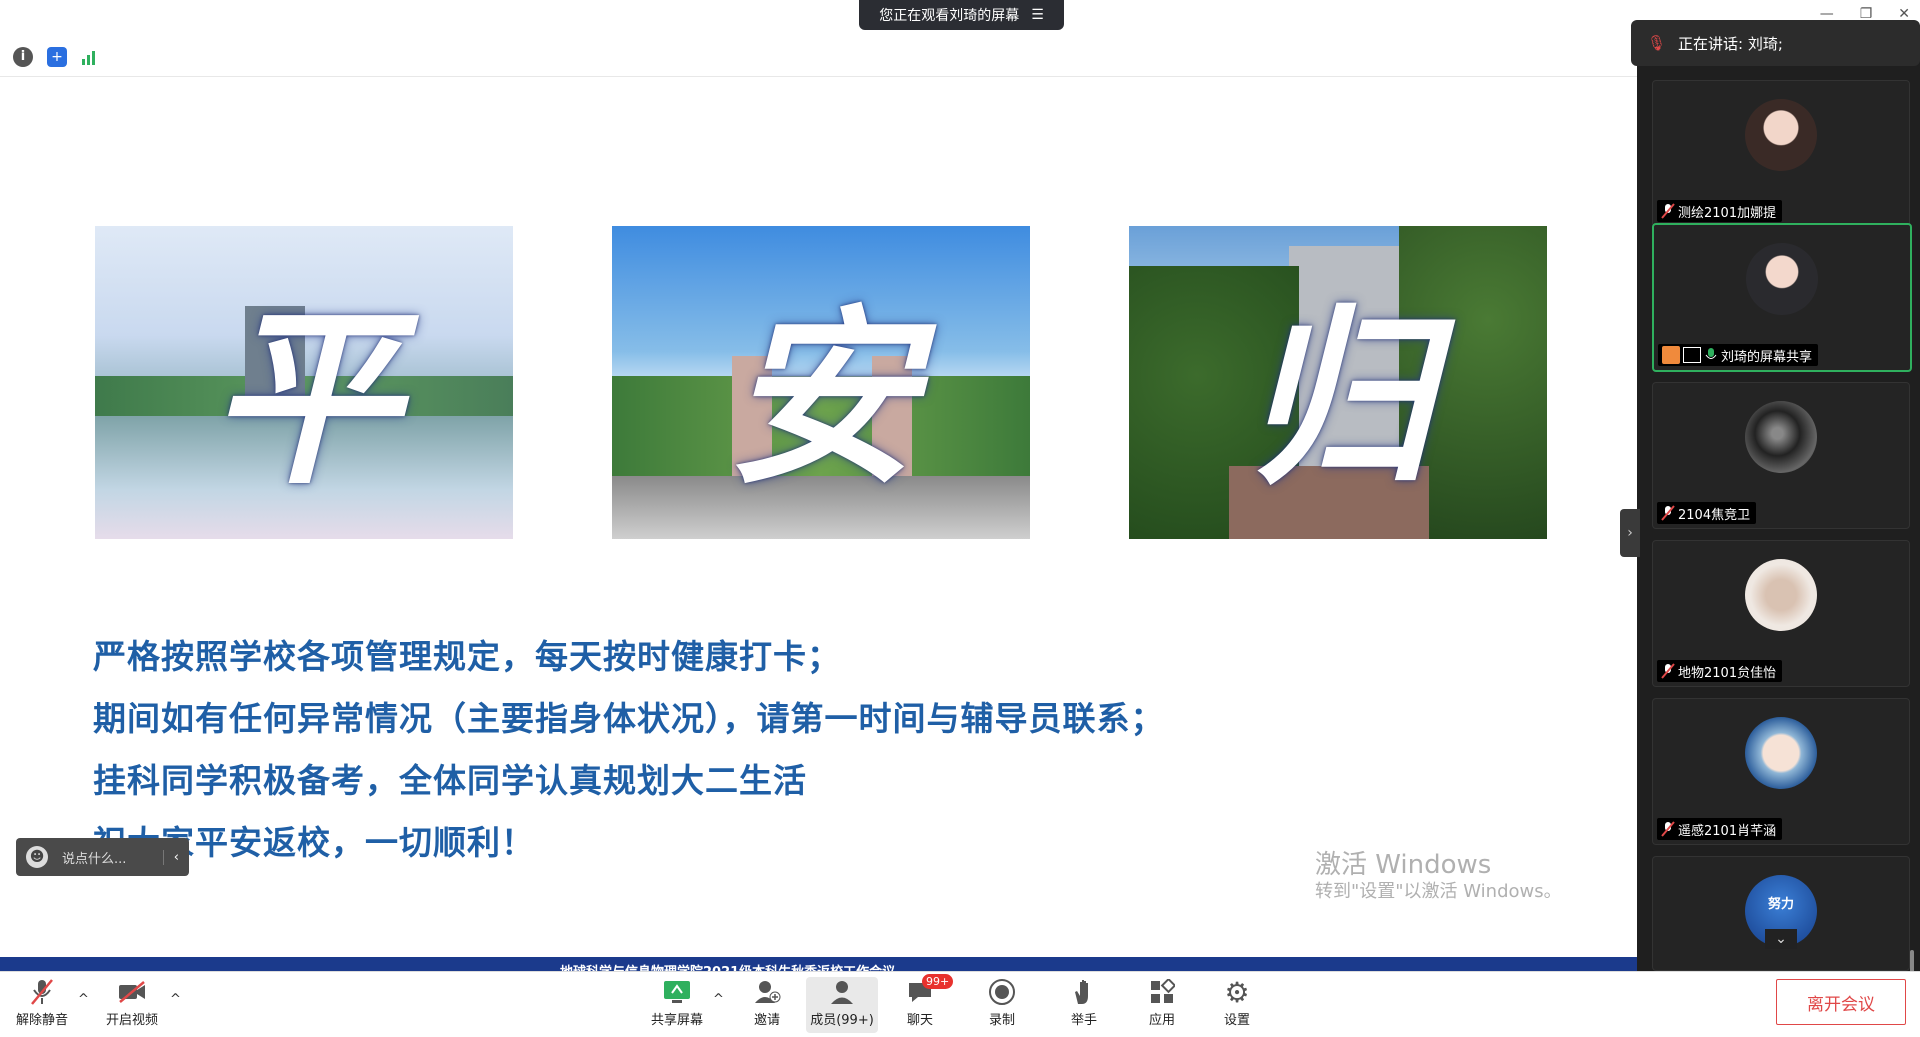  I want to click on menu-icon: ☰, so click(1037, 15).